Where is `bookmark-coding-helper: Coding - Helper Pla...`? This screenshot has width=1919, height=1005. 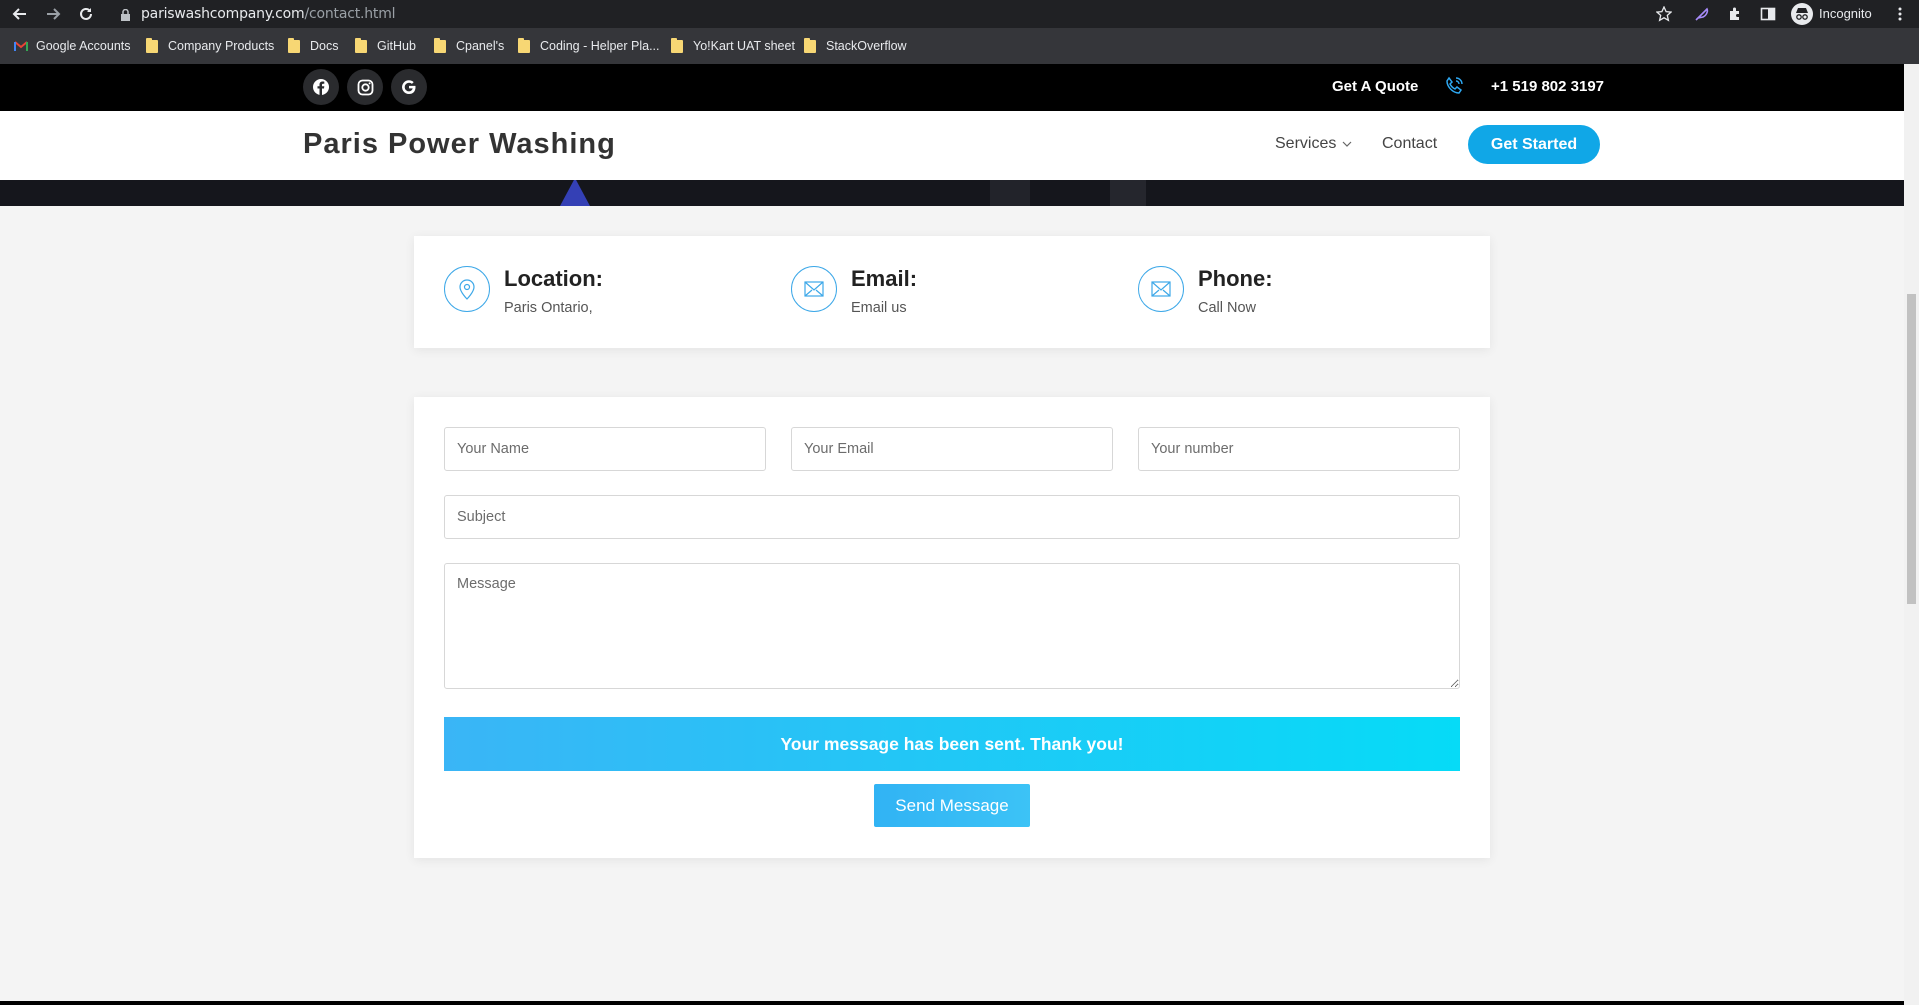
bookmark-coding-helper: Coding - Helper Pla... is located at coordinates (589, 46).